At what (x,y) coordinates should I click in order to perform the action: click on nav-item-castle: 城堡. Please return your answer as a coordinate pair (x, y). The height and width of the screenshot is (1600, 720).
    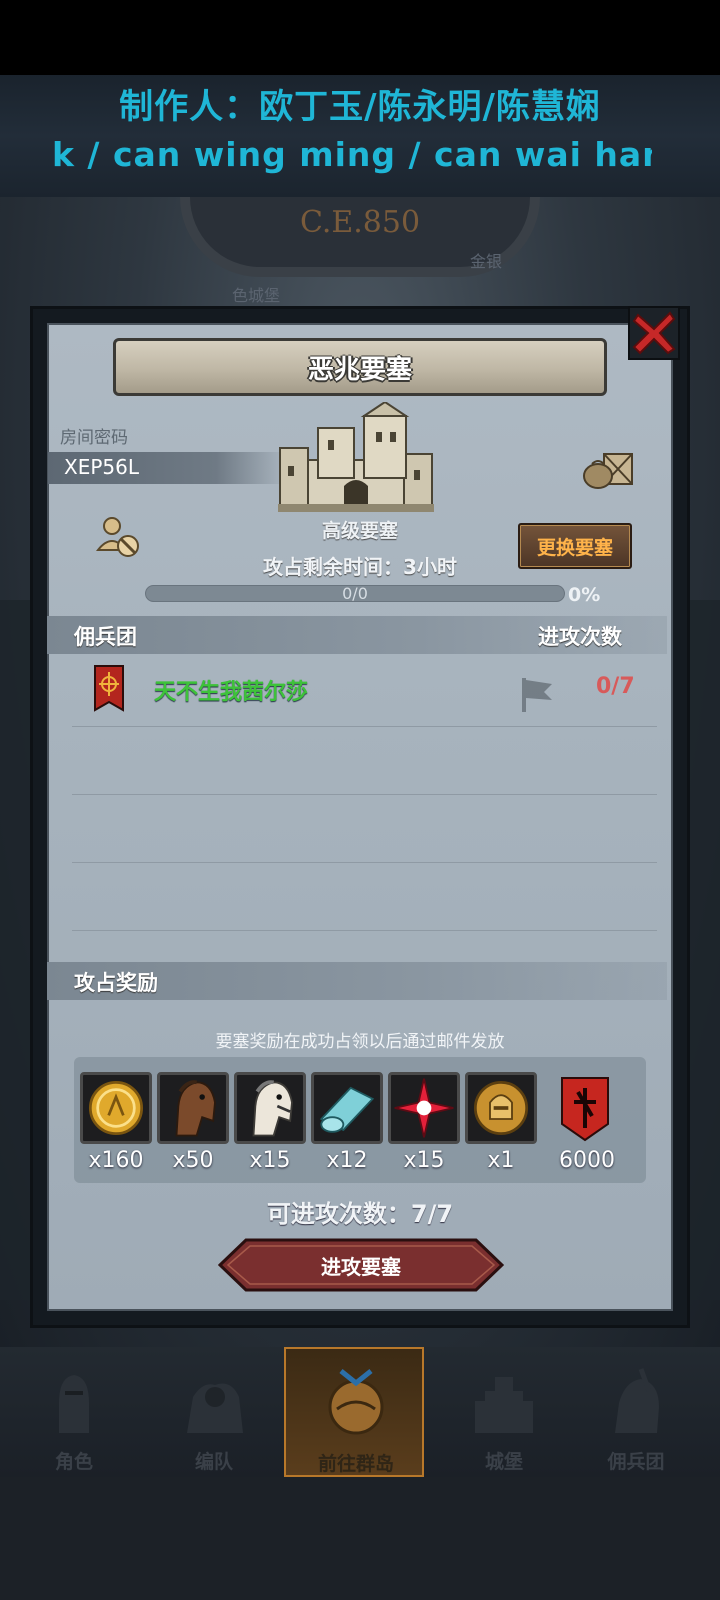
    Looking at the image, I should click on (504, 1412).